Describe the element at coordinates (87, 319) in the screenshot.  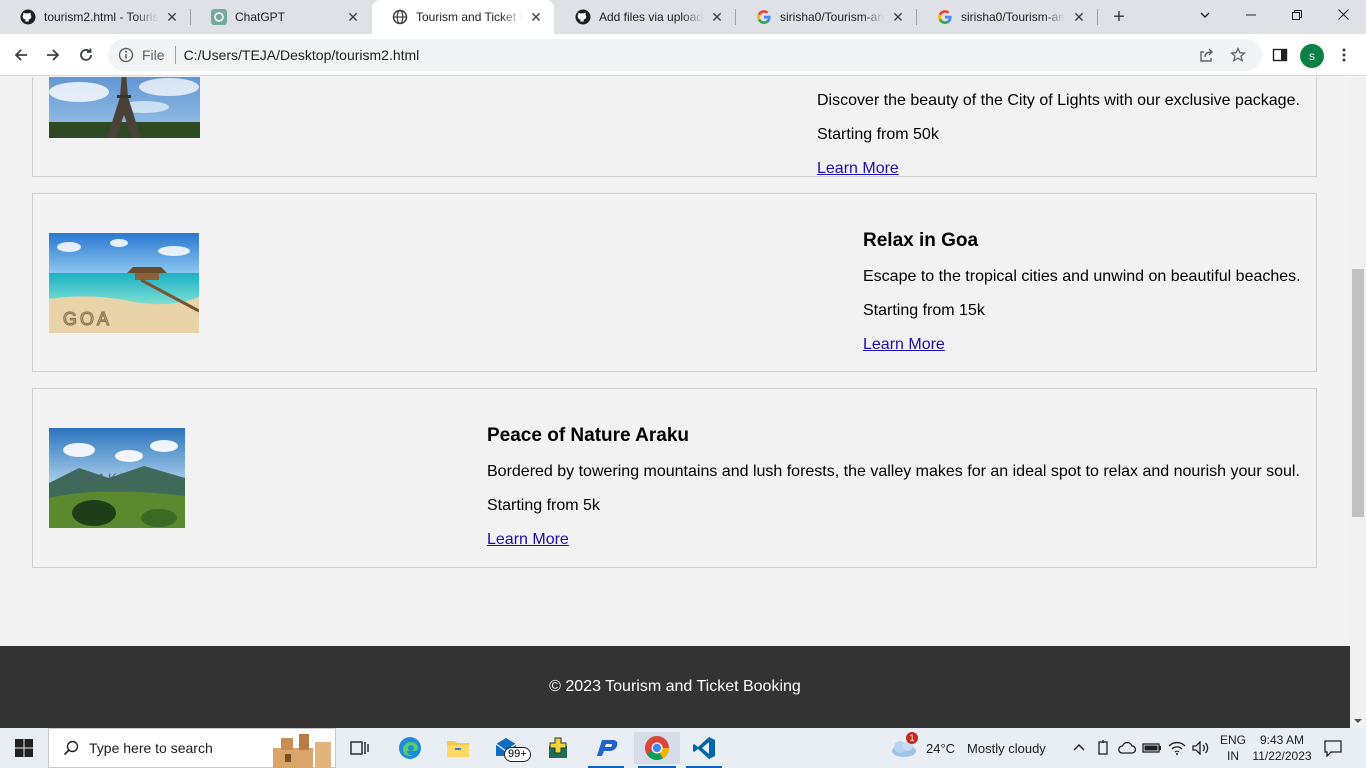
I see `svg-text: GOA` at that location.